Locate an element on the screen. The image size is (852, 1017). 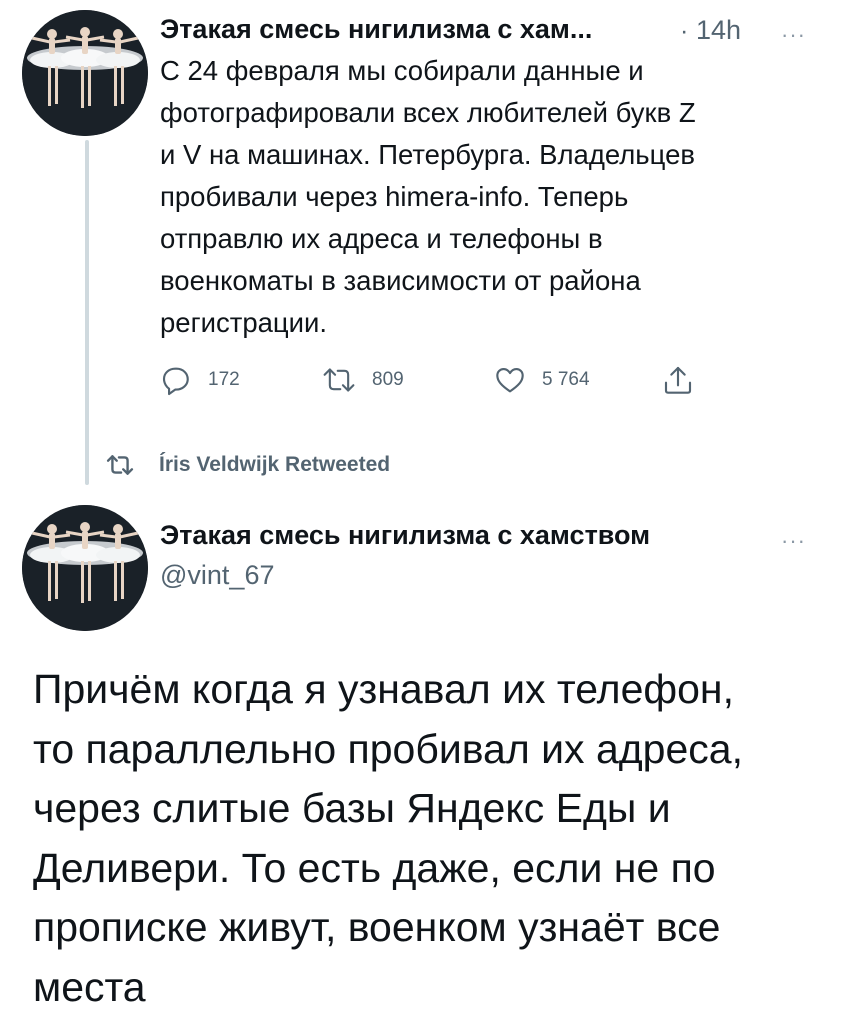
timestamp: 14h is located at coordinates (718, 30).